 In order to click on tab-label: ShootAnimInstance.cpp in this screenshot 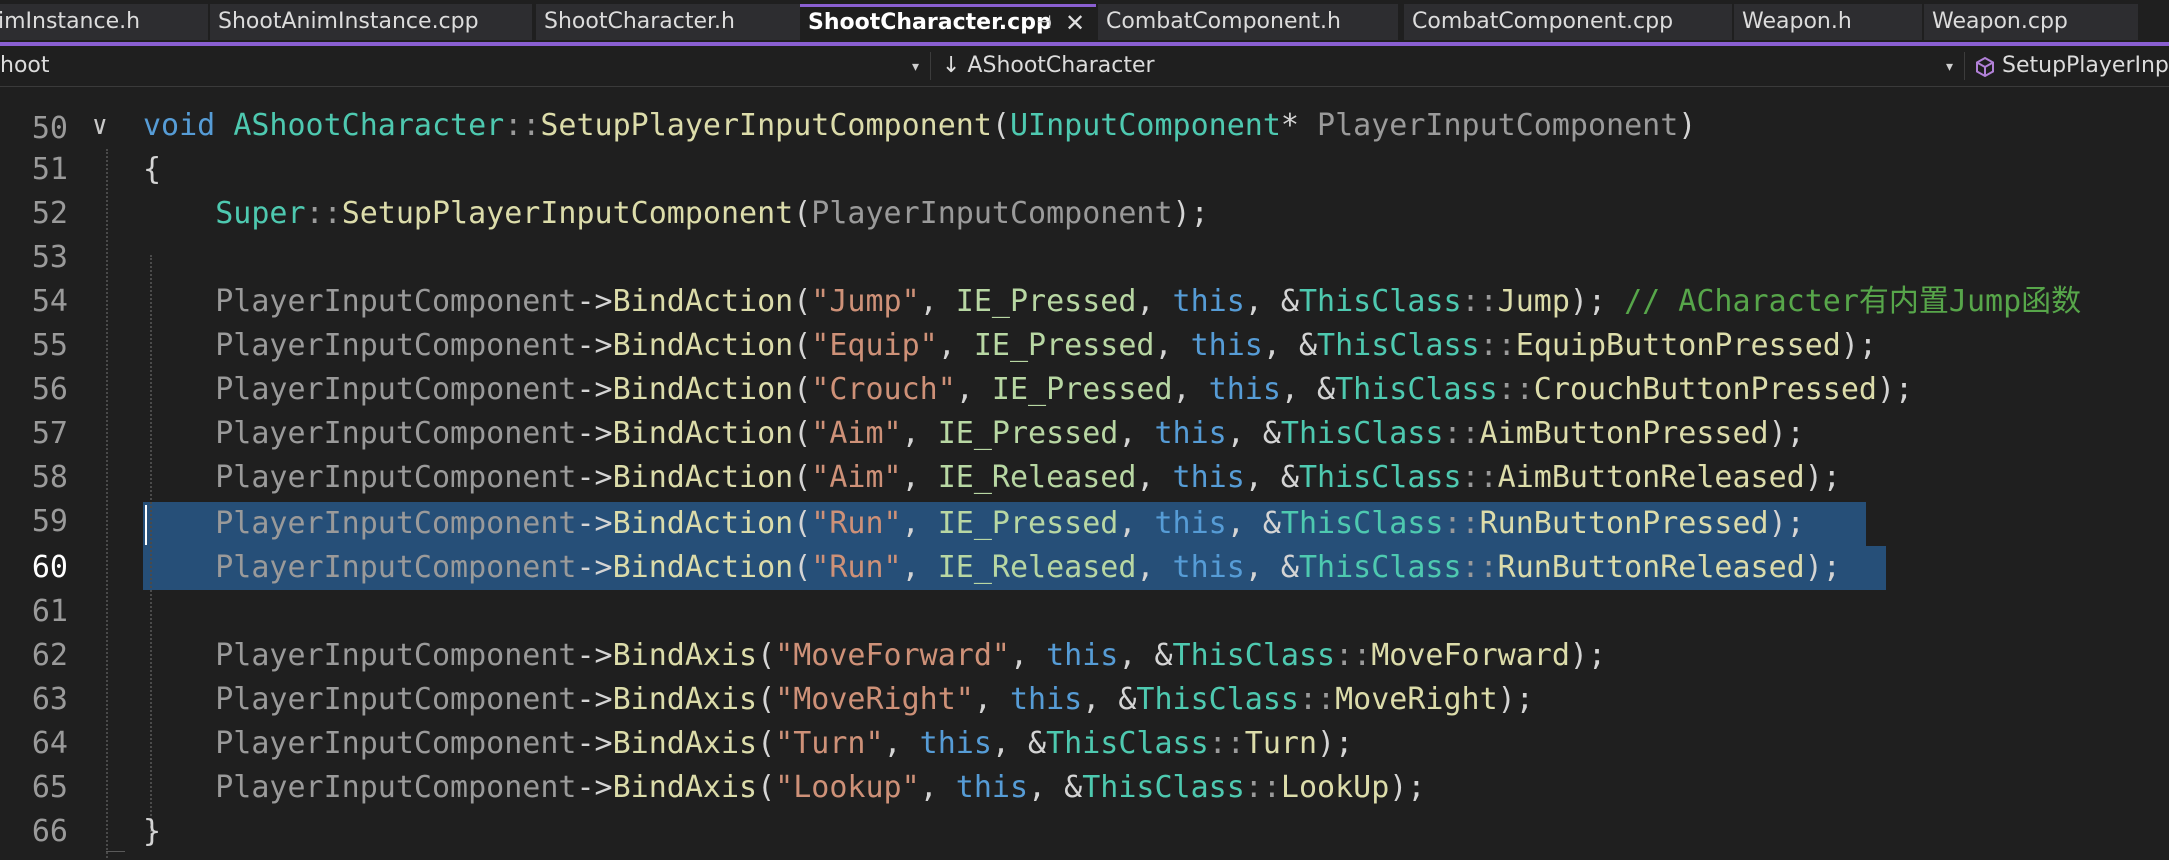, I will do `click(348, 21)`.